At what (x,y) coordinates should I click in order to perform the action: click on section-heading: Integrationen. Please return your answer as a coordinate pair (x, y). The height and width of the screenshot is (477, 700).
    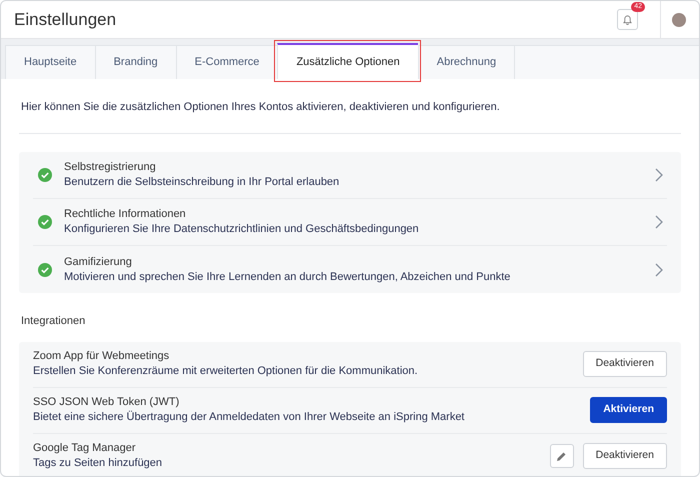
    Looking at the image, I should click on (53, 321).